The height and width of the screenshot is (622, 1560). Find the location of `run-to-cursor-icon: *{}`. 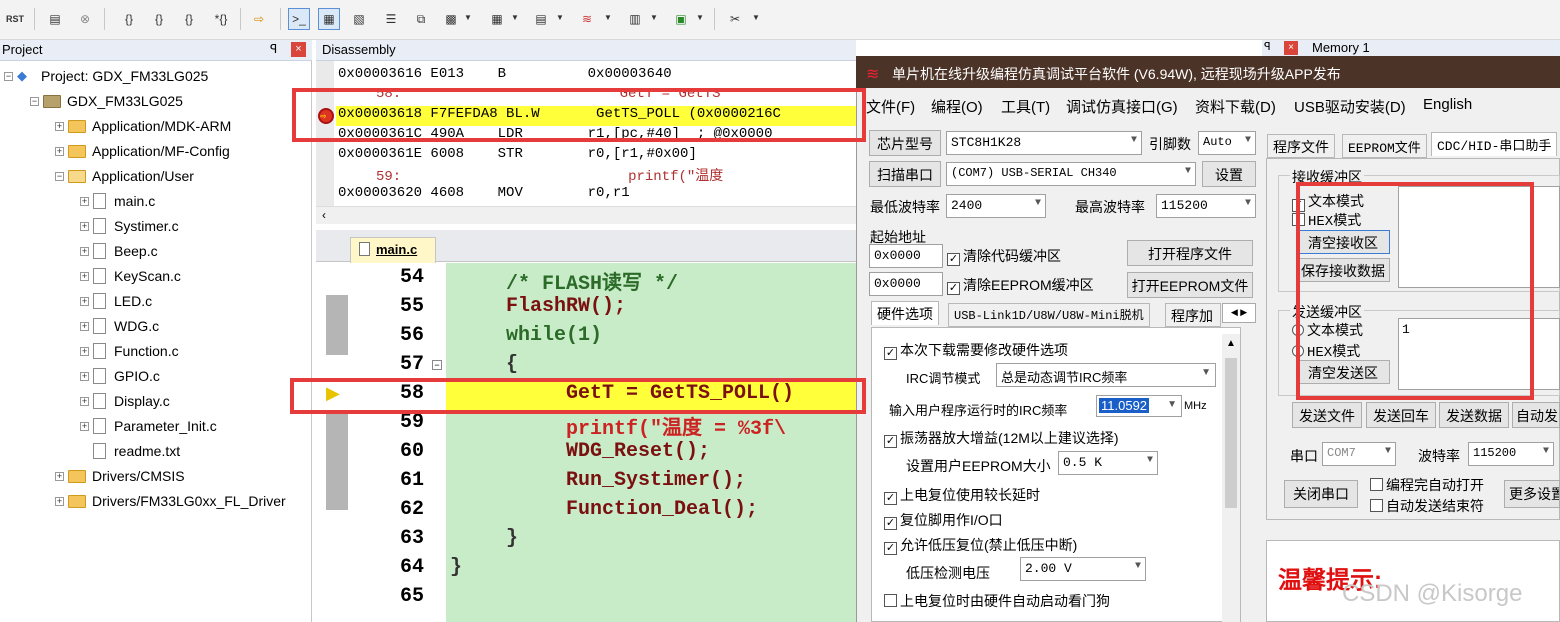

run-to-cursor-icon: *{} is located at coordinates (221, 19).